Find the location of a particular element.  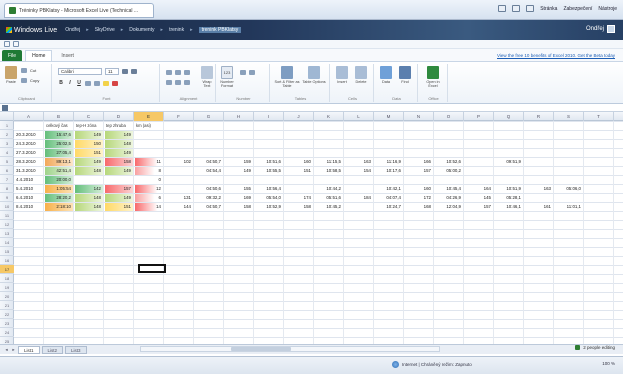

cell: 10:46,1 is located at coordinates (509, 207).